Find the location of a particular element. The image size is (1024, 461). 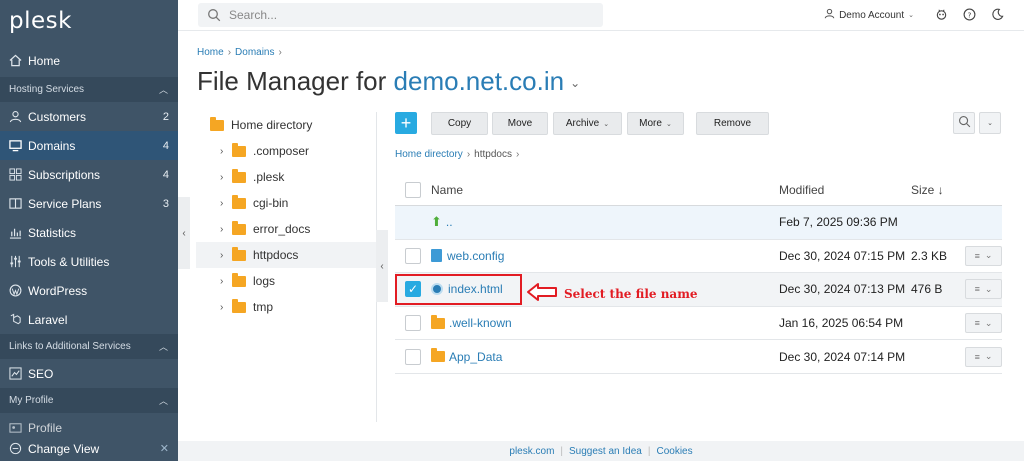

sidebar-item-wordpress: WordPress is located at coordinates (89, 290).